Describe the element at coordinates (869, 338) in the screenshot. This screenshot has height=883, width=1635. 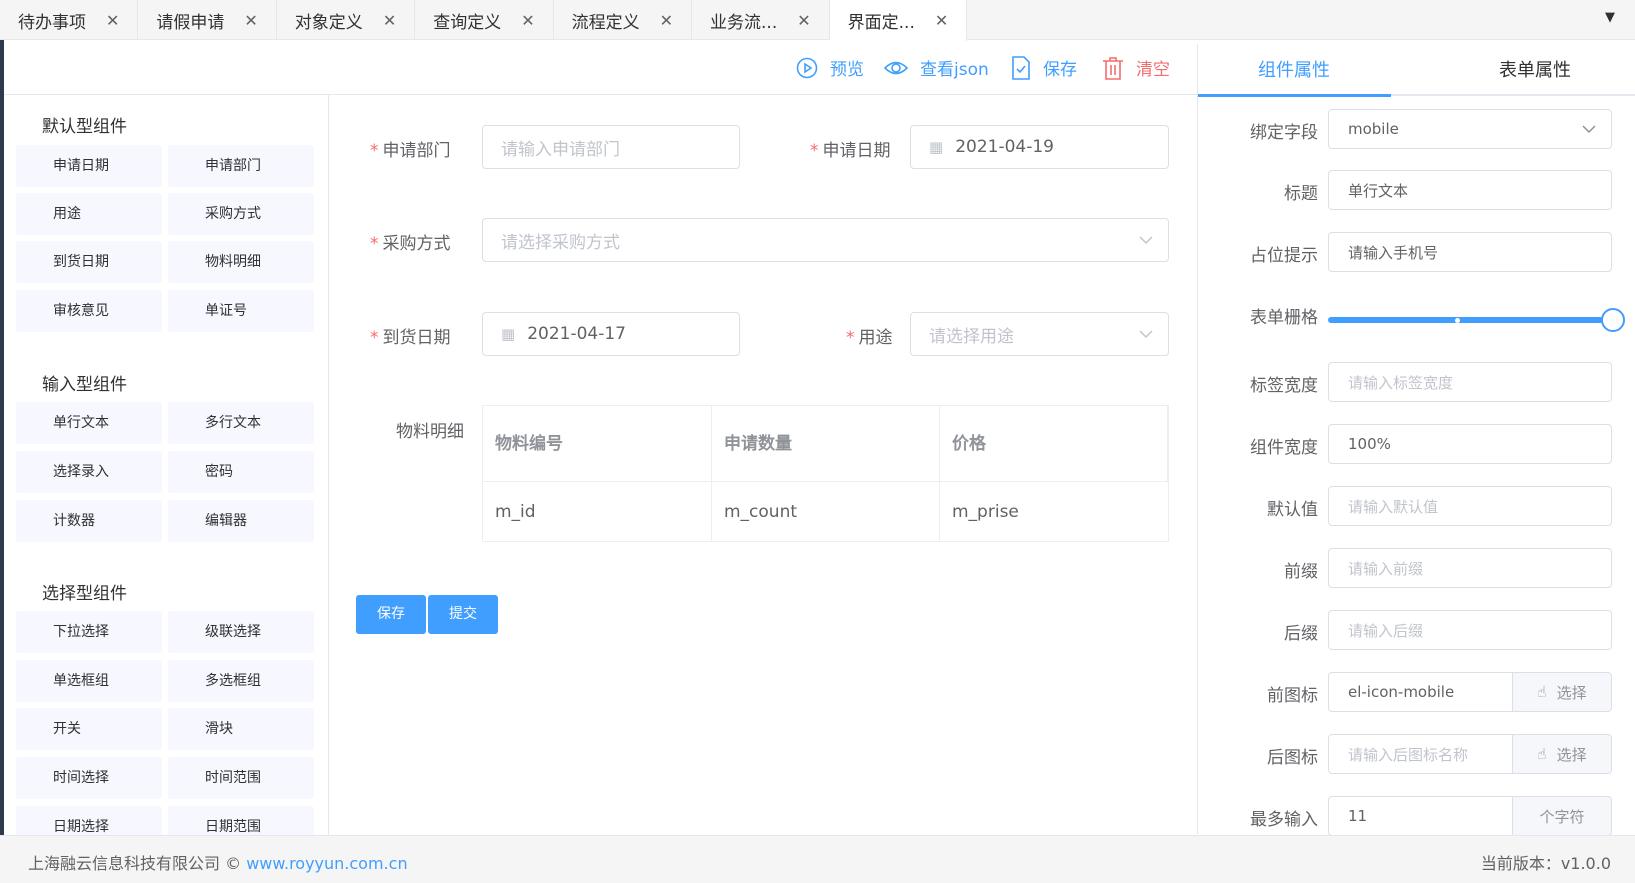
I see `usage-label: * 用途` at that location.